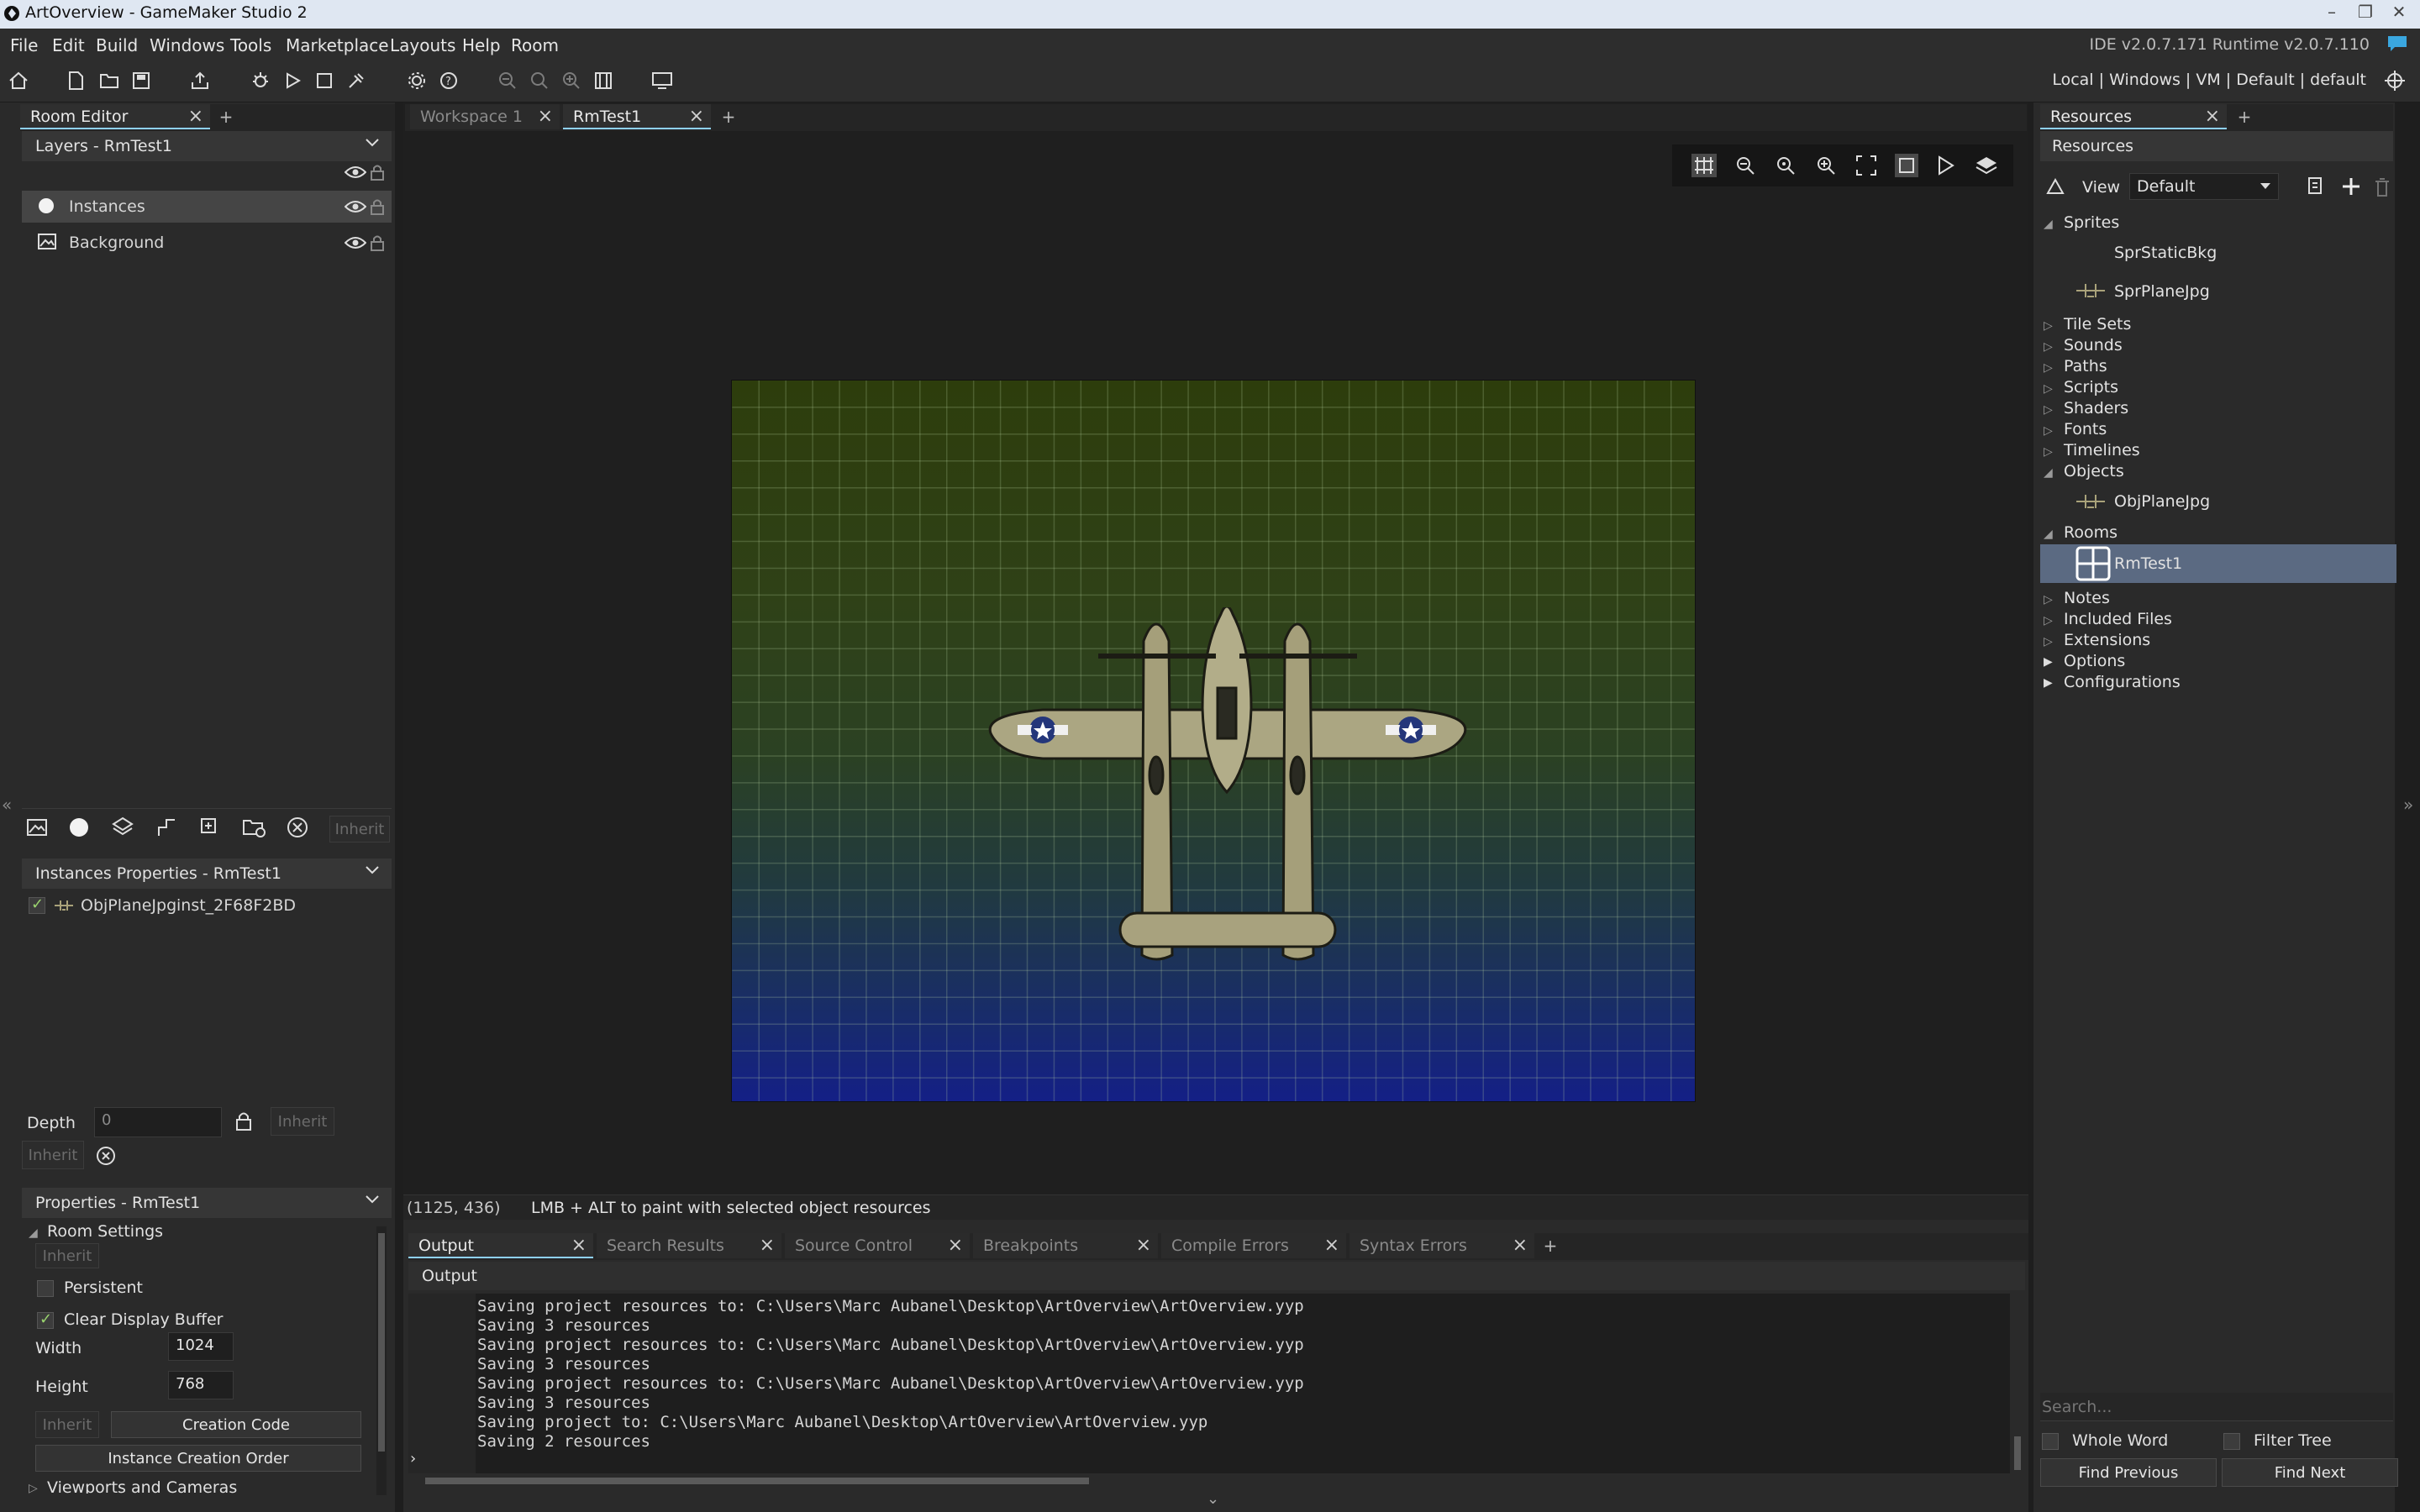  What do you see at coordinates (67, 1424) in the screenshot?
I see `code-inherit-button: Inherit` at bounding box center [67, 1424].